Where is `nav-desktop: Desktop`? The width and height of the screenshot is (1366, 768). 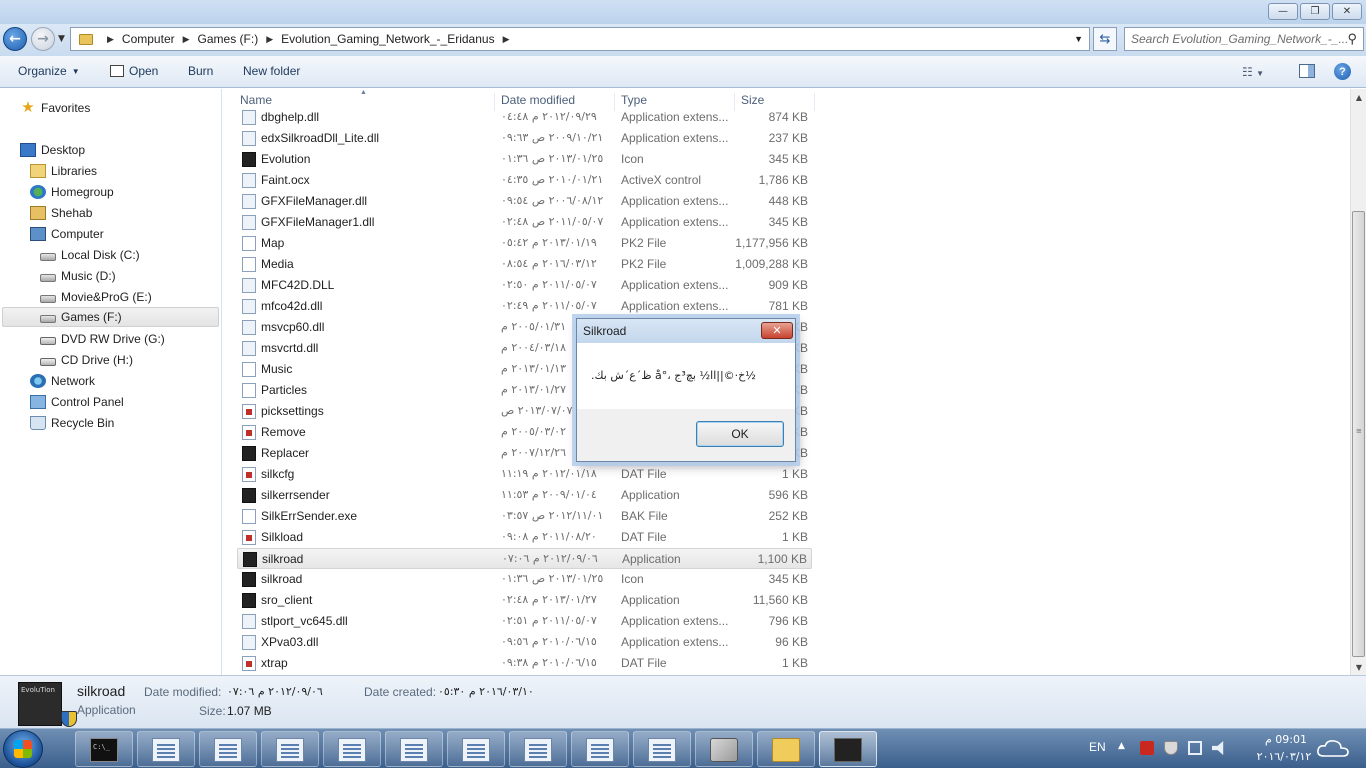 nav-desktop: Desktop is located at coordinates (52, 150).